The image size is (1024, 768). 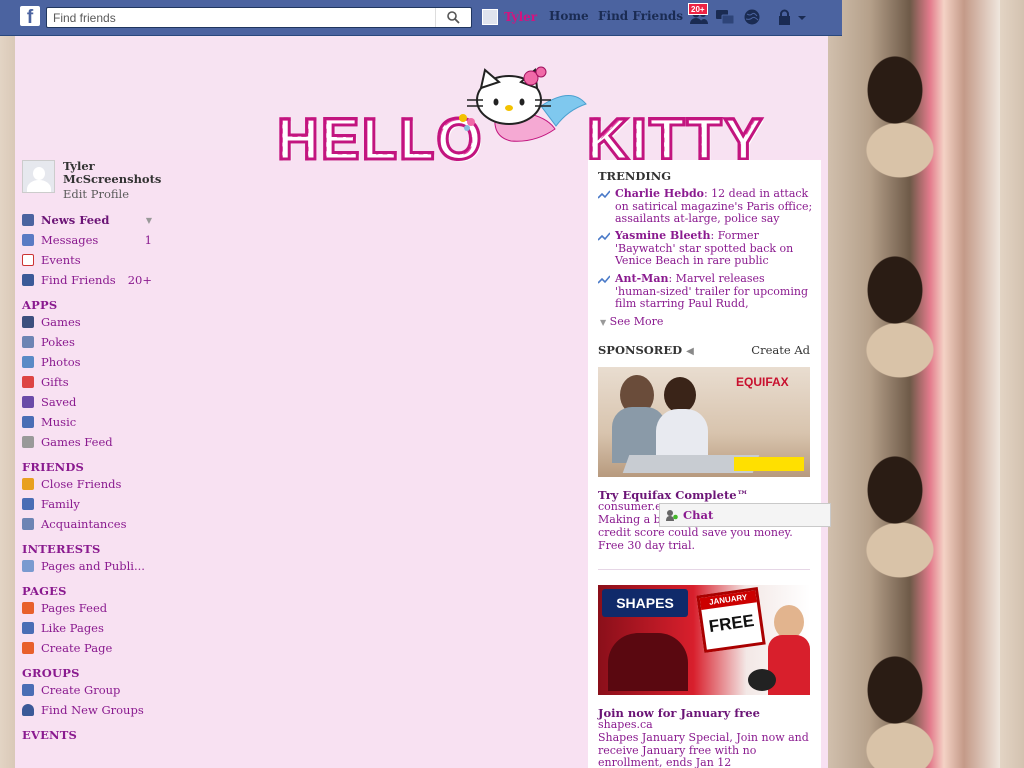 I want to click on create-group-icon, so click(x=28, y=690).